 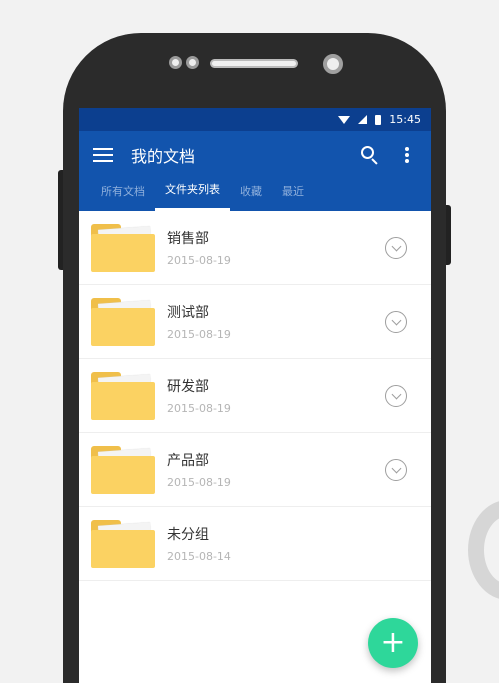 I want to click on menu-icon, so click(x=103, y=154).